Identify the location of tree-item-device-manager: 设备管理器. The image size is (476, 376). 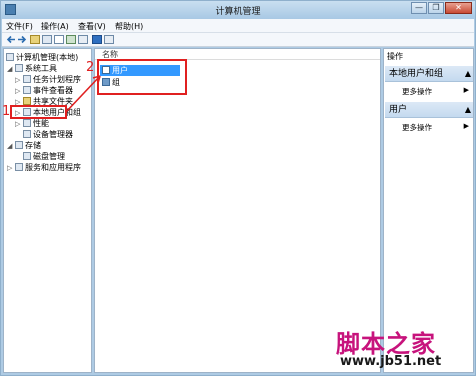
(48, 134).